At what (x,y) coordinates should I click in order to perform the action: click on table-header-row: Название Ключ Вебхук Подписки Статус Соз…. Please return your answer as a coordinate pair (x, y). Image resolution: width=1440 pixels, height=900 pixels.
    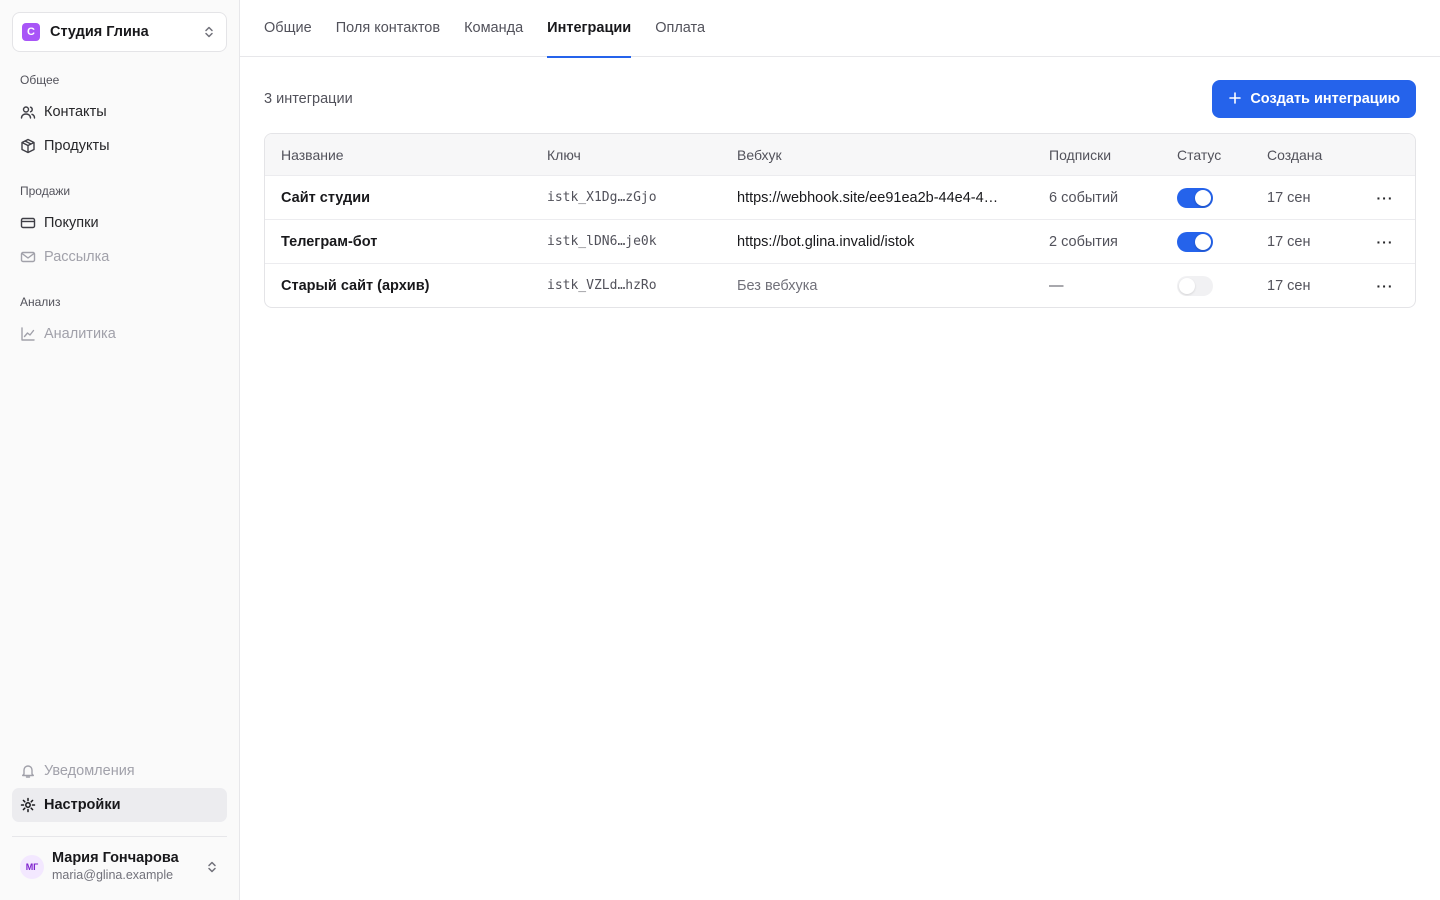
    Looking at the image, I should click on (840, 154).